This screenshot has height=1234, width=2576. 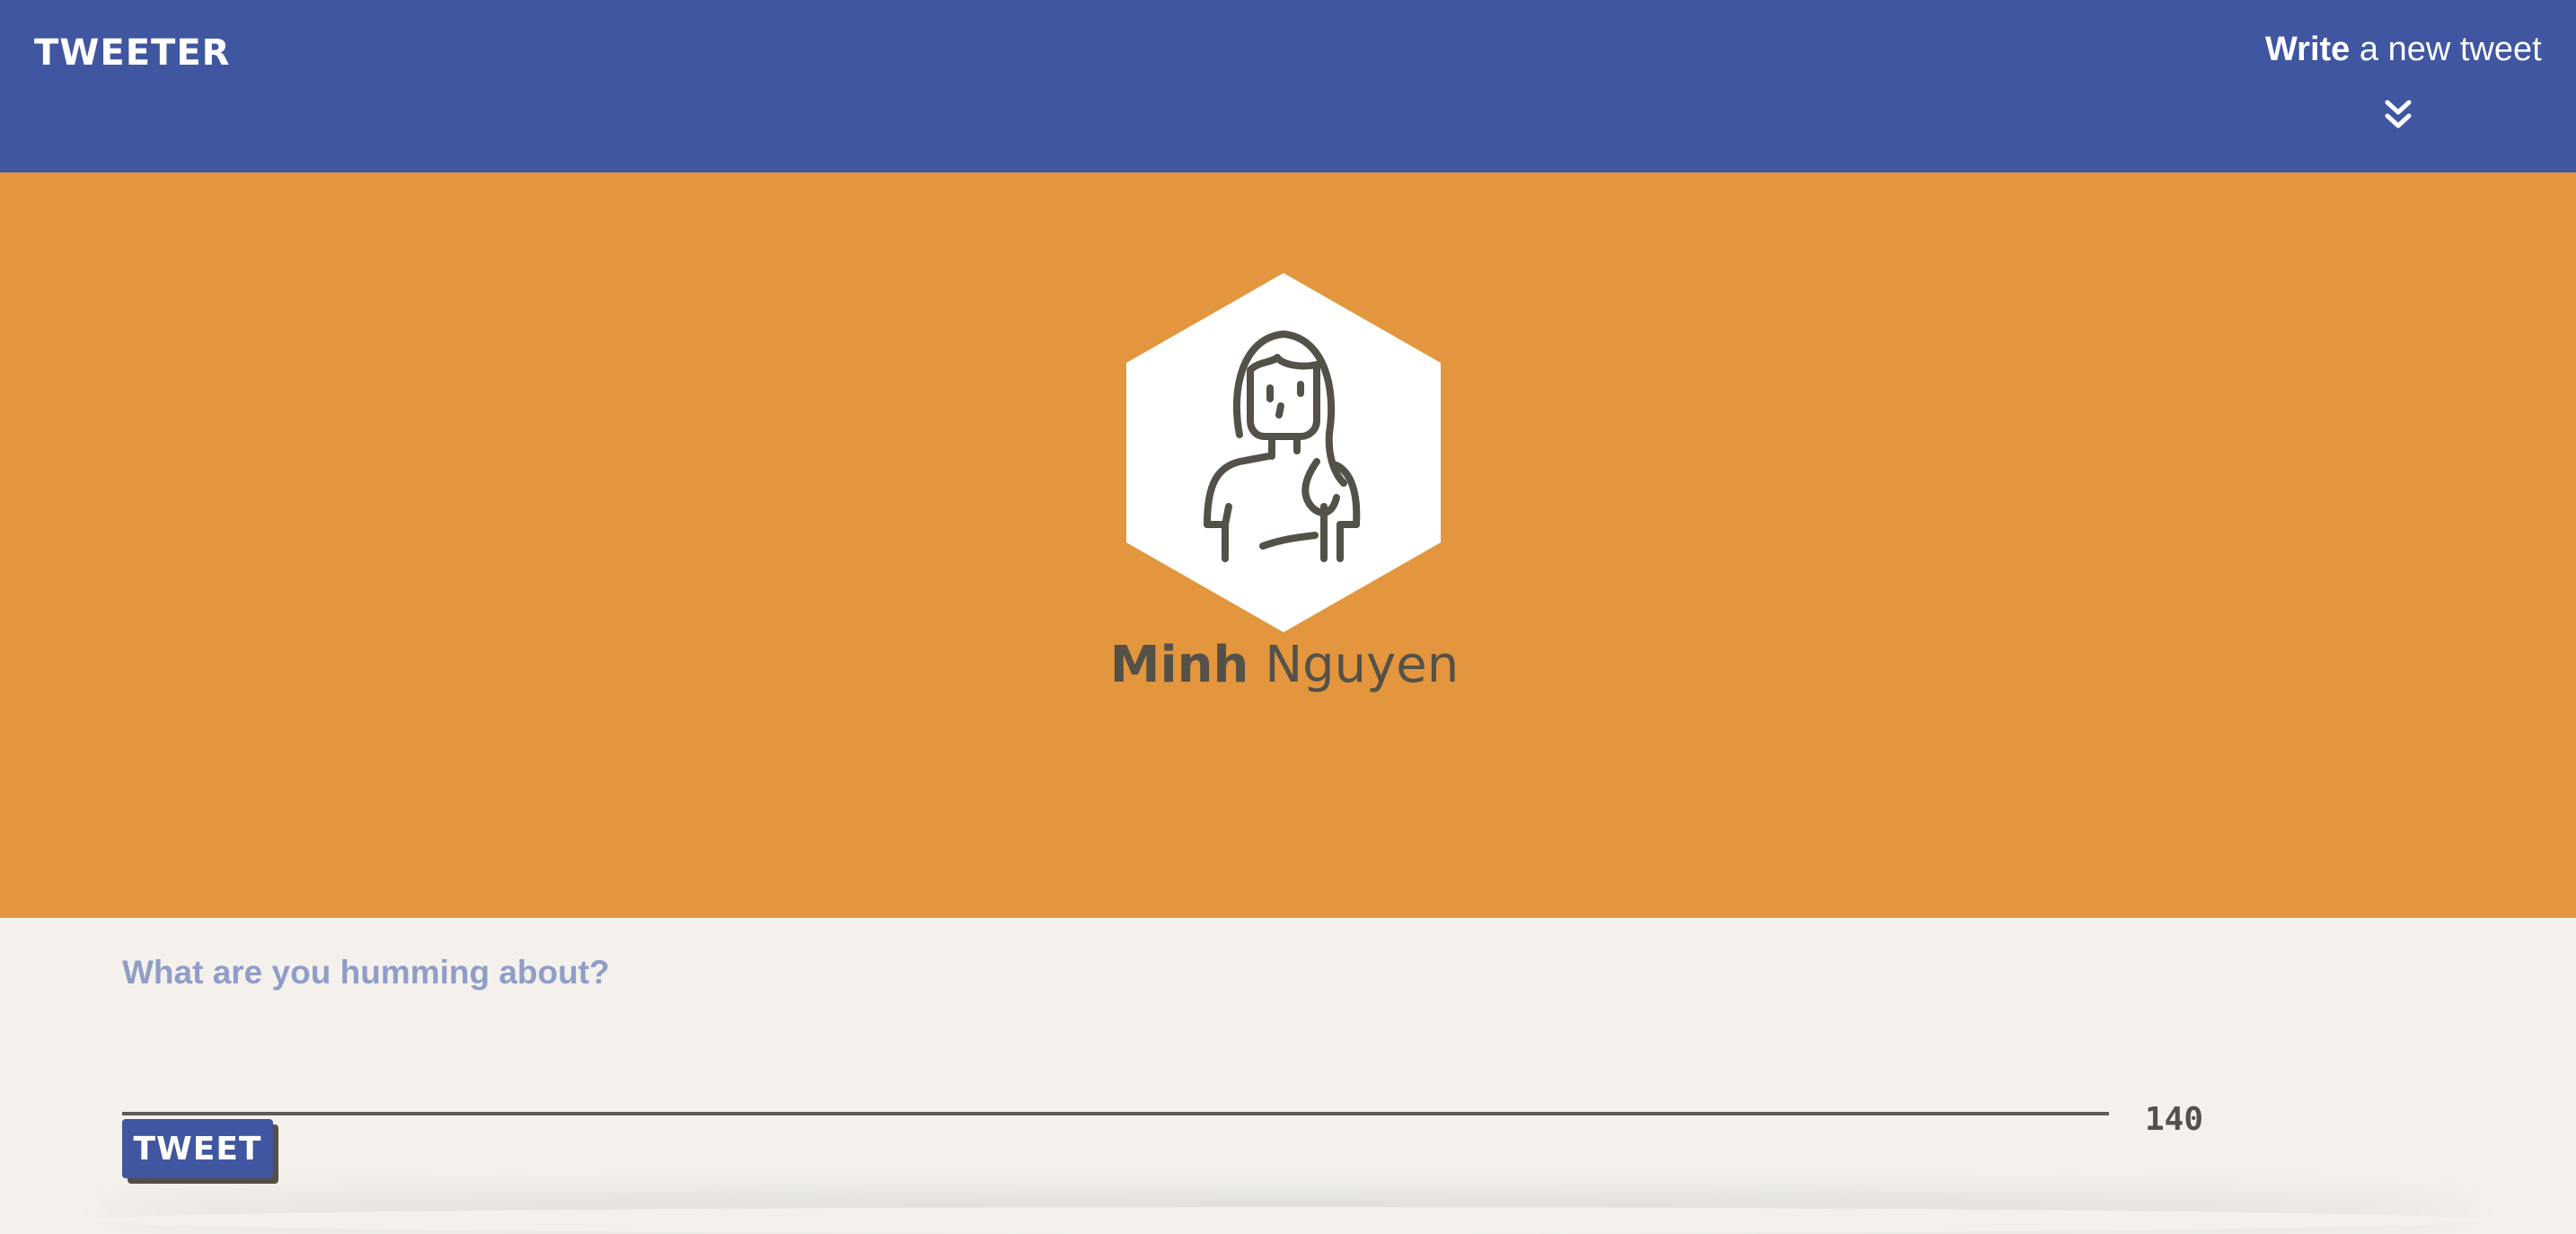 I want to click on double-chevron-down-icon, so click(x=2398, y=114).